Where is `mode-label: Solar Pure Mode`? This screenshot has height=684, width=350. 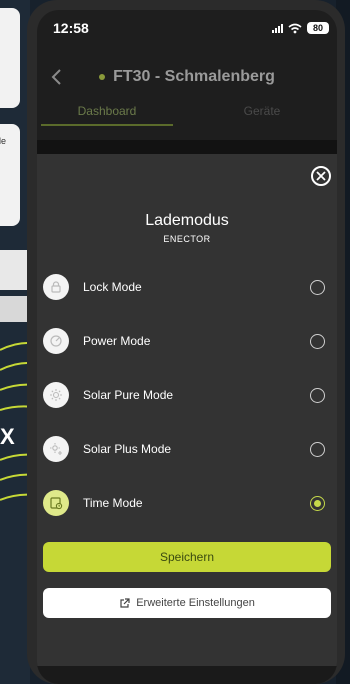 mode-label: Solar Pure Mode is located at coordinates (128, 395).